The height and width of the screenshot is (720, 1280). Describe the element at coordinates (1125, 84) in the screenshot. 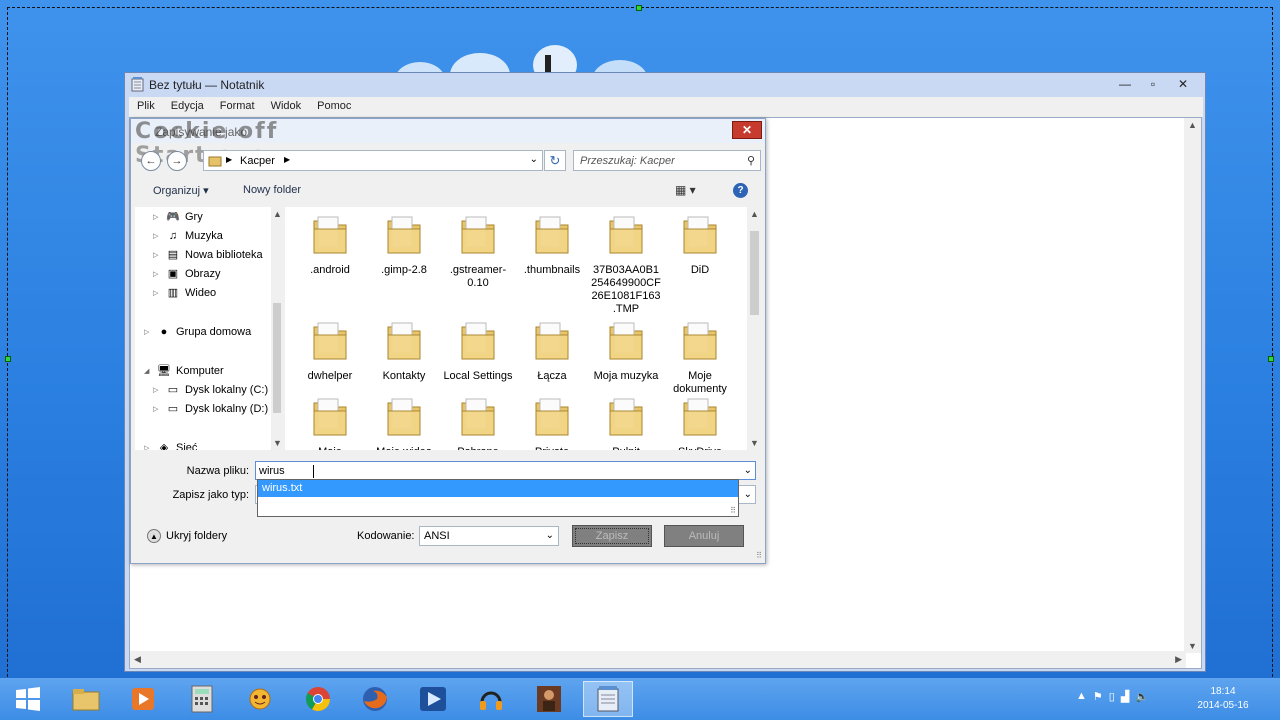

I see `minimize-button: —` at that location.